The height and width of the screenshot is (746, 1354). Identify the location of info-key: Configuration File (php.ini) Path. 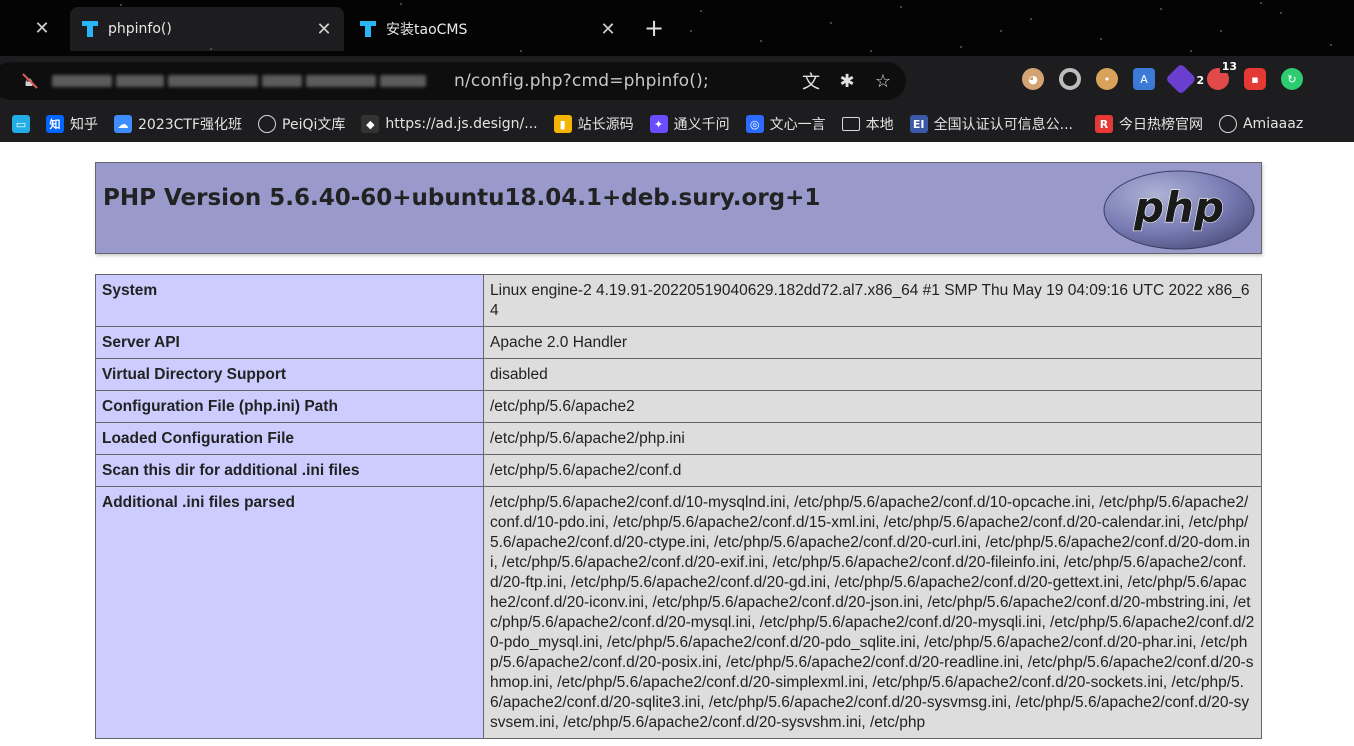
(289, 406).